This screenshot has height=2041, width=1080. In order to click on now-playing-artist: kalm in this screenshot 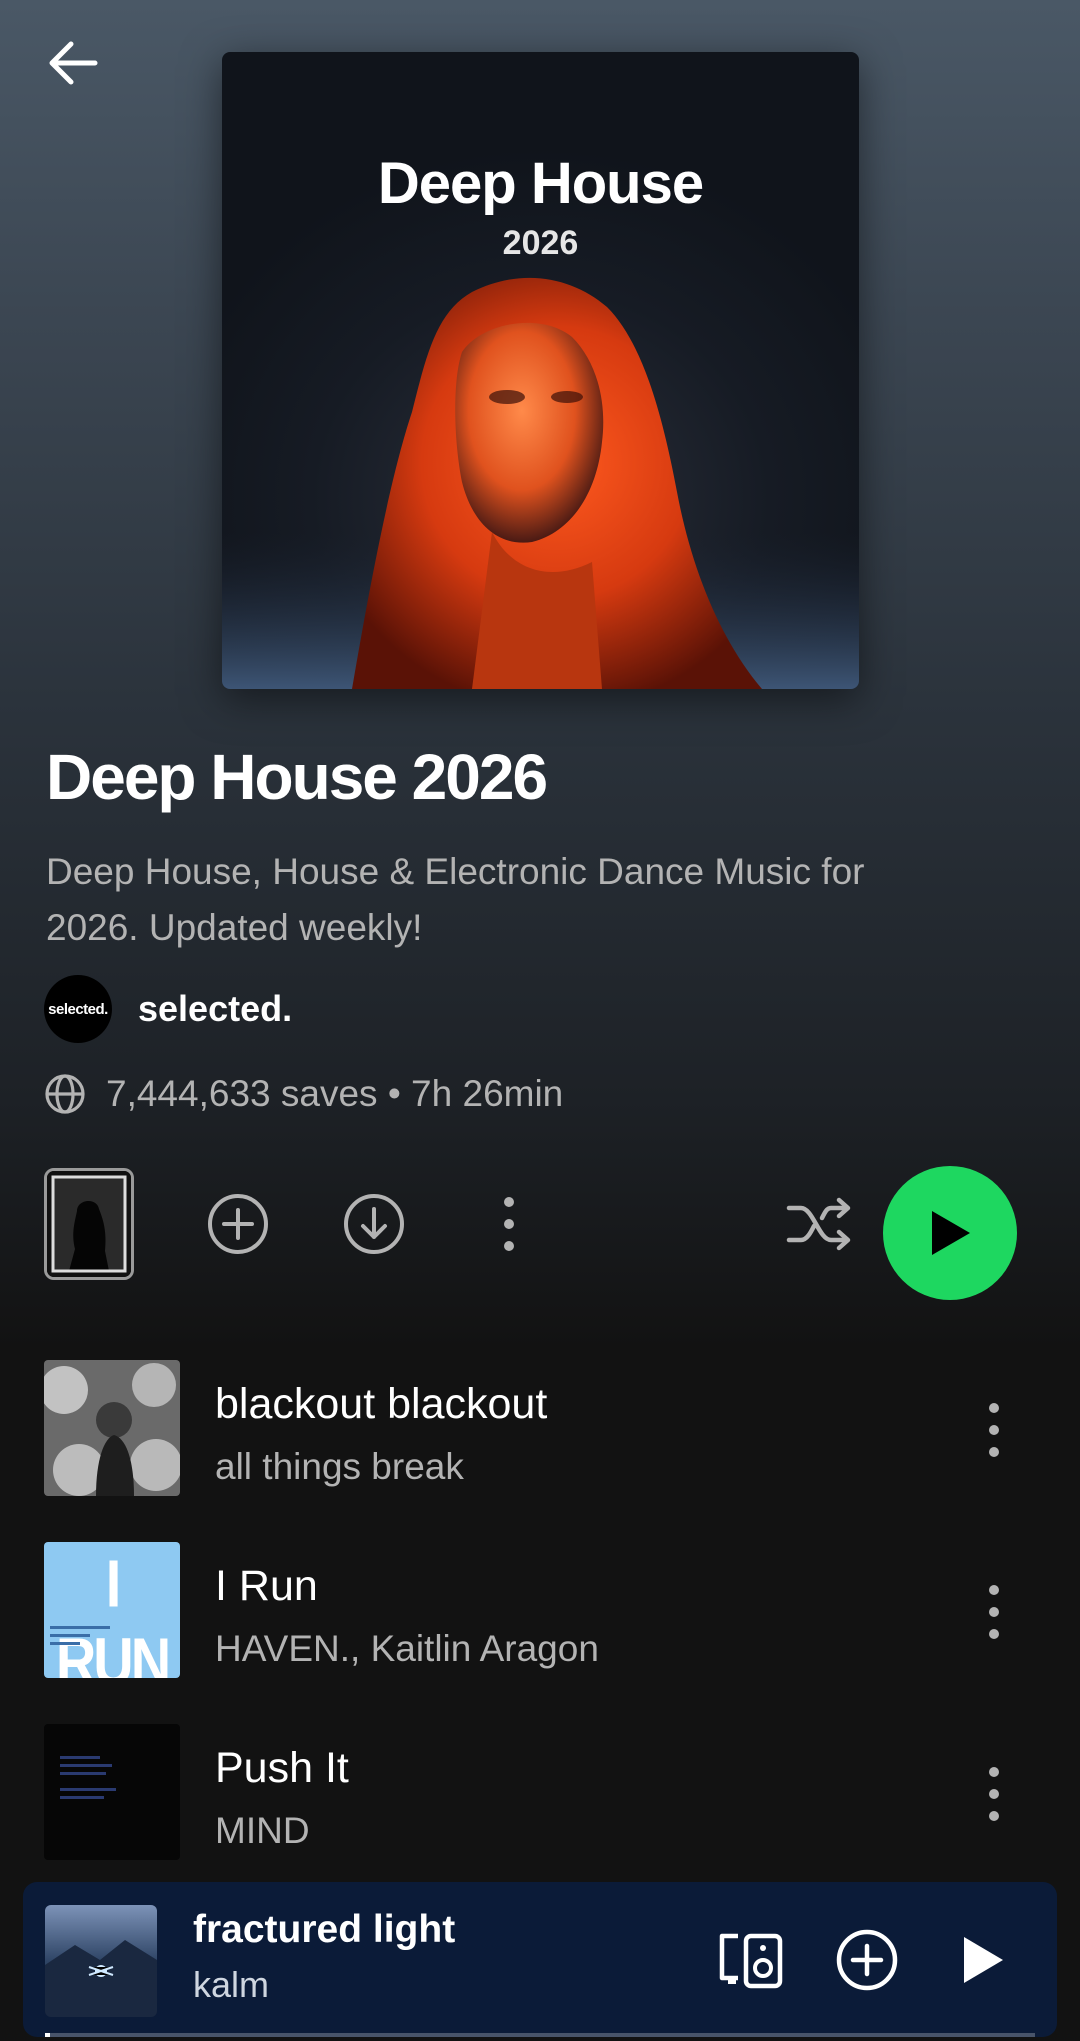, I will do `click(231, 1984)`.